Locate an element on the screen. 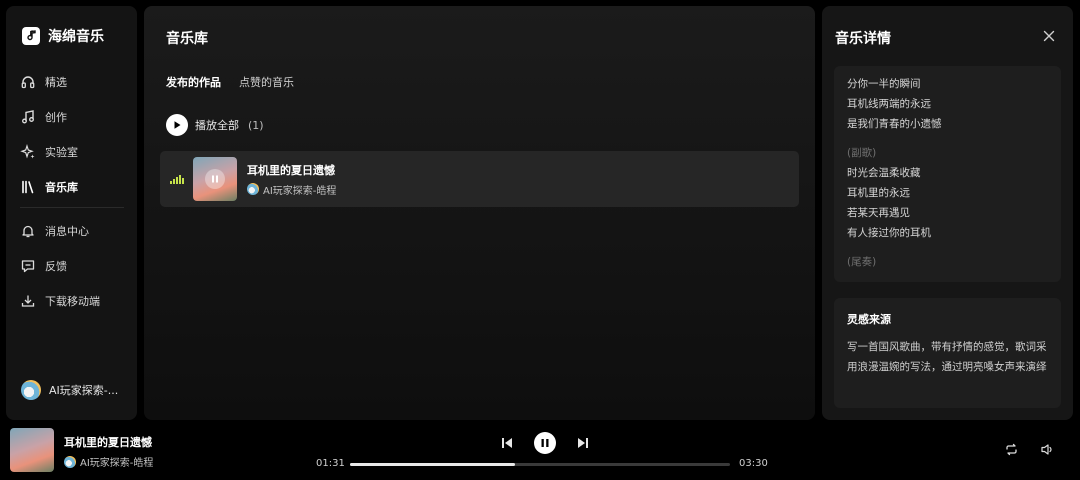 The height and width of the screenshot is (480, 1080). download-icon is located at coordinates (28, 301).